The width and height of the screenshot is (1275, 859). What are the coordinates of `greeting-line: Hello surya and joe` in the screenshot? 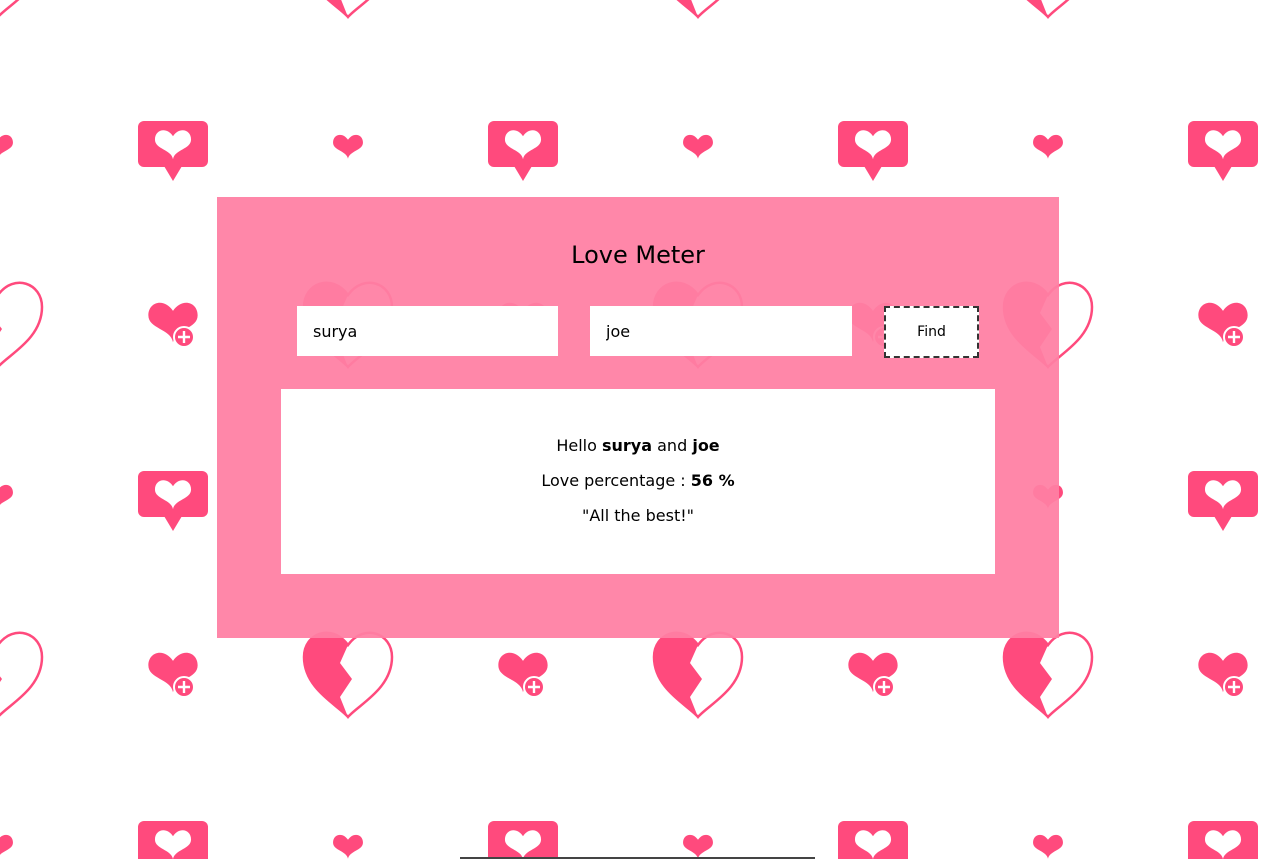 It's located at (638, 445).